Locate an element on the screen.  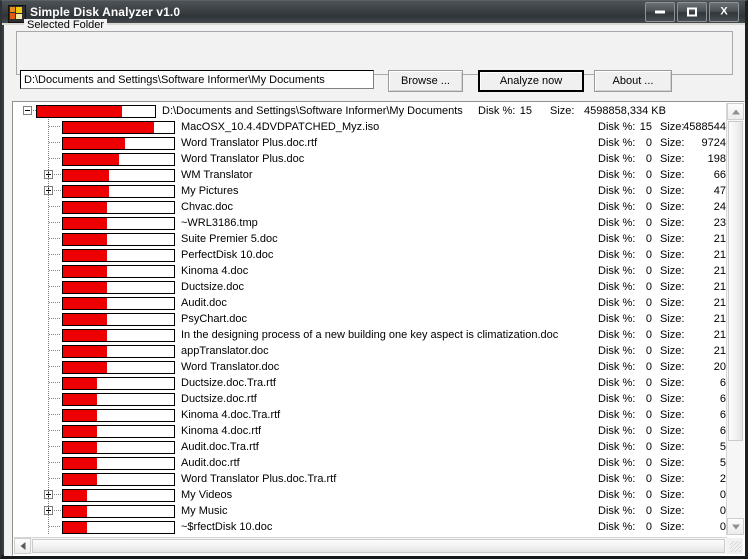
scroll-left-arrow is located at coordinates (22, 546).